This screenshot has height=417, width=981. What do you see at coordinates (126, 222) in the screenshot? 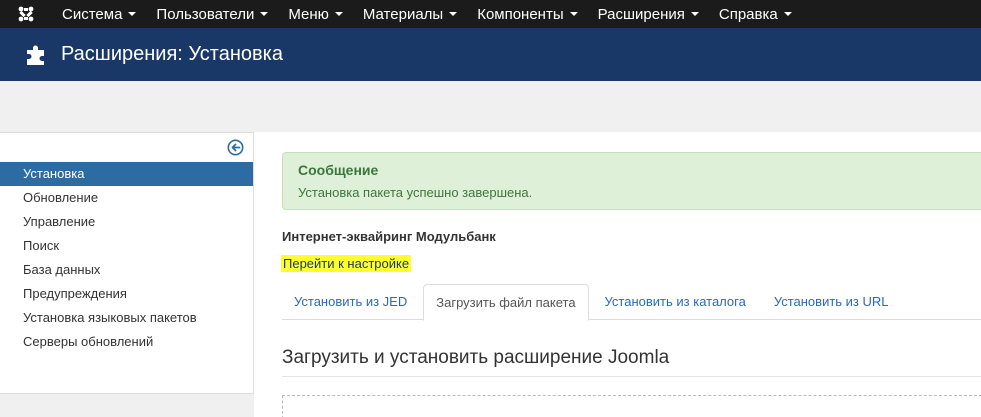
I see `sidebar-item-manage: Управление` at bounding box center [126, 222].